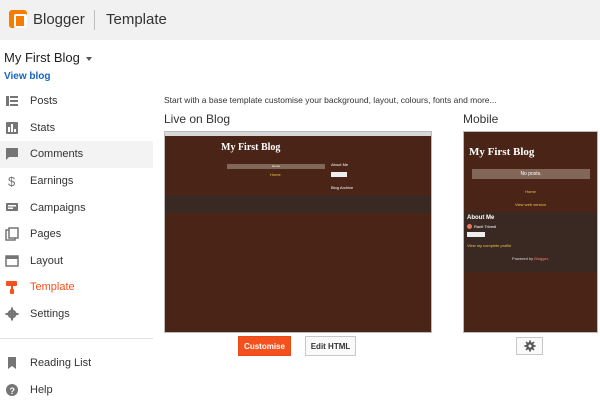  I want to click on sidebar-item-label: Pages, so click(46, 234).